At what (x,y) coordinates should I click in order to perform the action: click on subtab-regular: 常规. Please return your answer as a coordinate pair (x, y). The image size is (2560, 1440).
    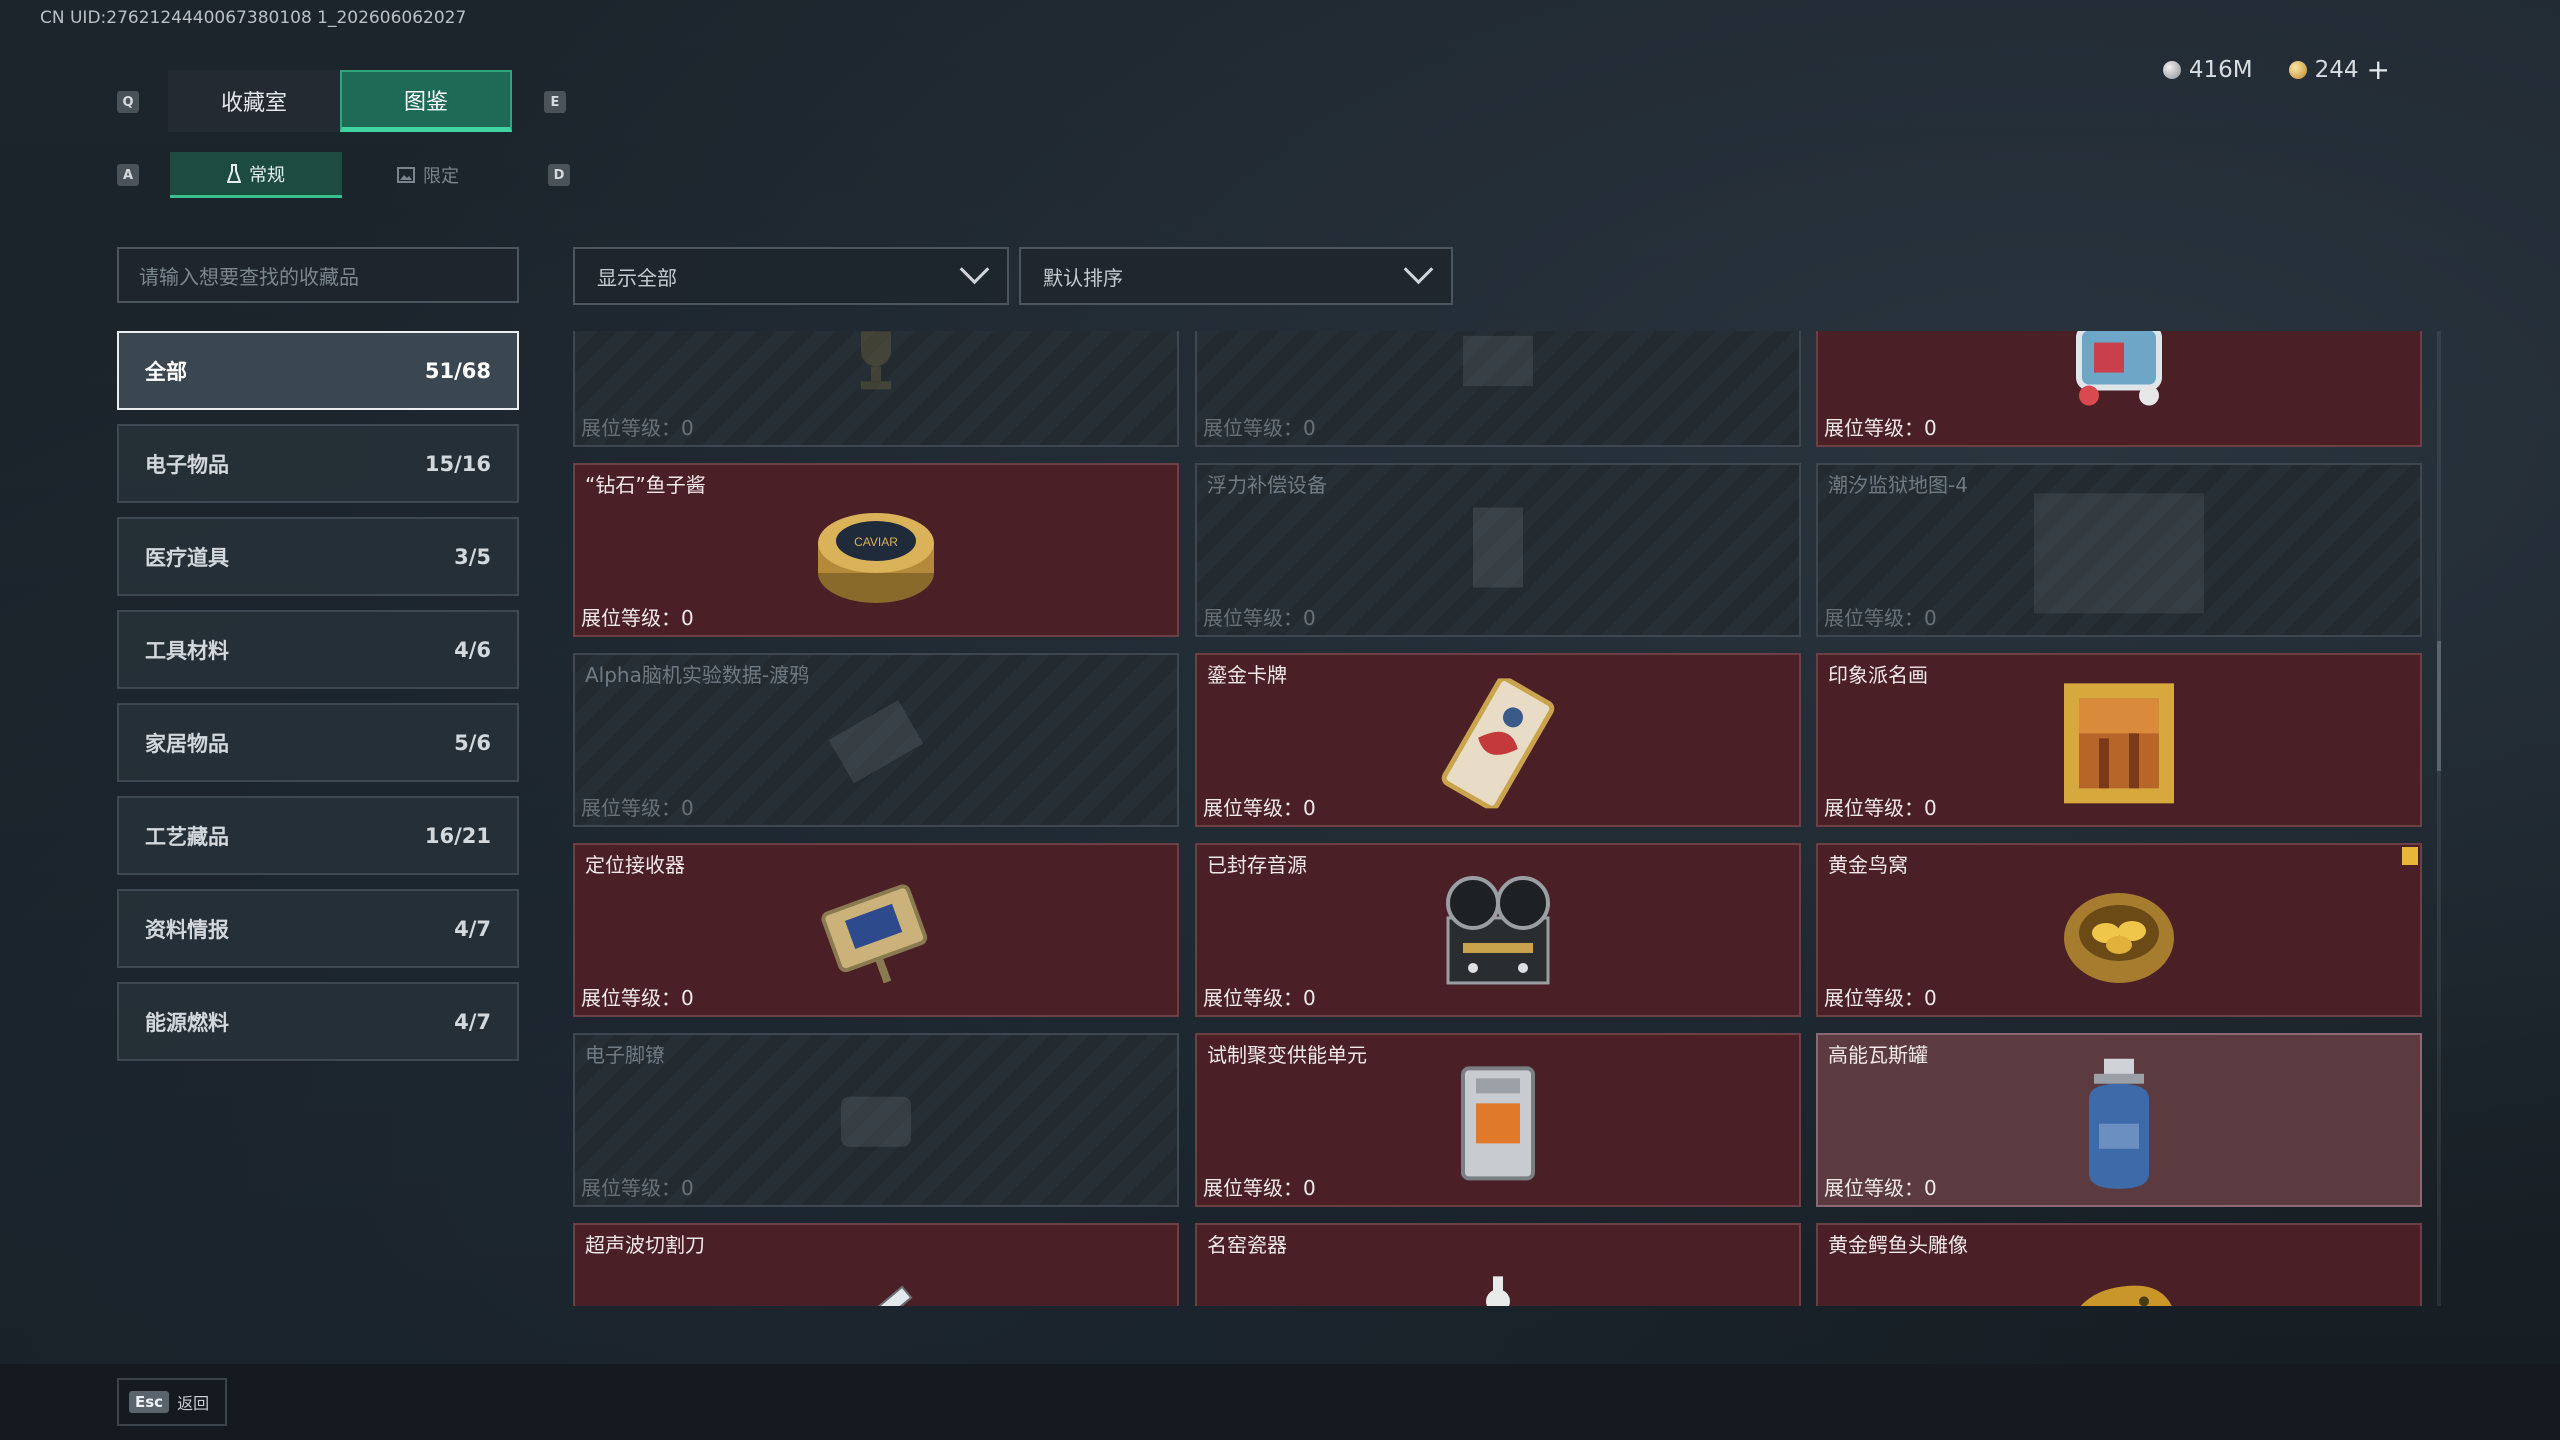
    Looking at the image, I should click on (256, 175).